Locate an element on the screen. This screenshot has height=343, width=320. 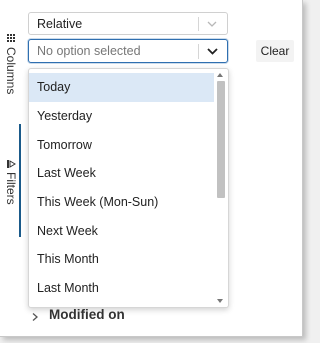
scroll-up-arrow-icon is located at coordinates (220, 75).